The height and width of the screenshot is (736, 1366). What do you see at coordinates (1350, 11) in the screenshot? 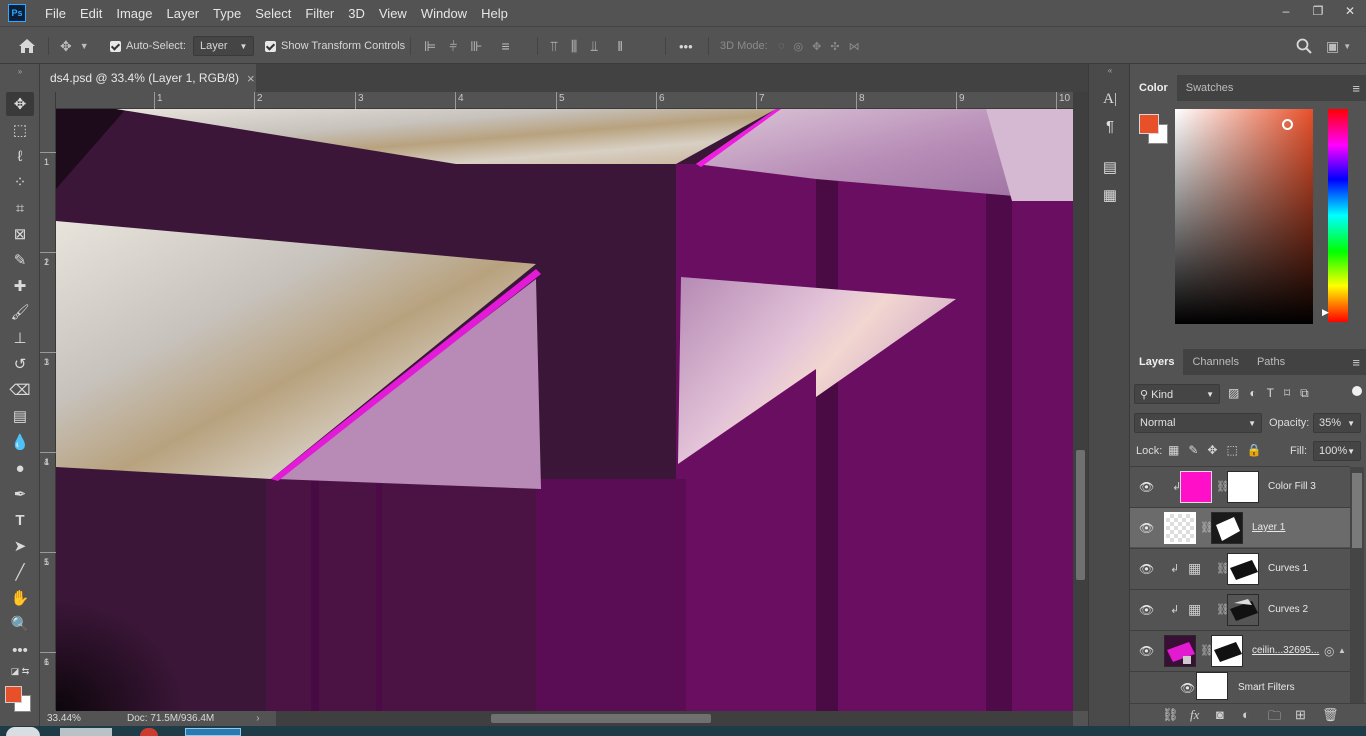
I see `close-window-button: ✕` at bounding box center [1350, 11].